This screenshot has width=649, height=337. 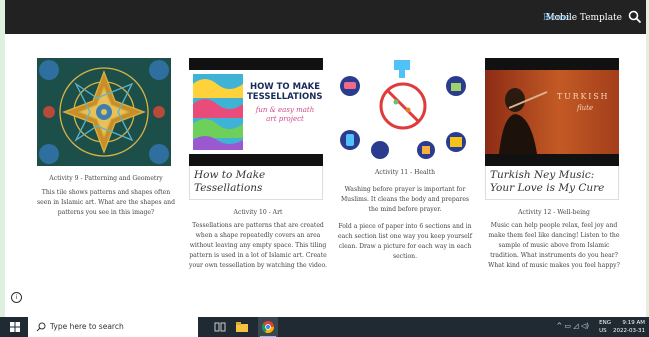 What do you see at coordinates (405, 172) in the screenshot?
I see `activity-11-label: Activity 11 - Health` at bounding box center [405, 172].